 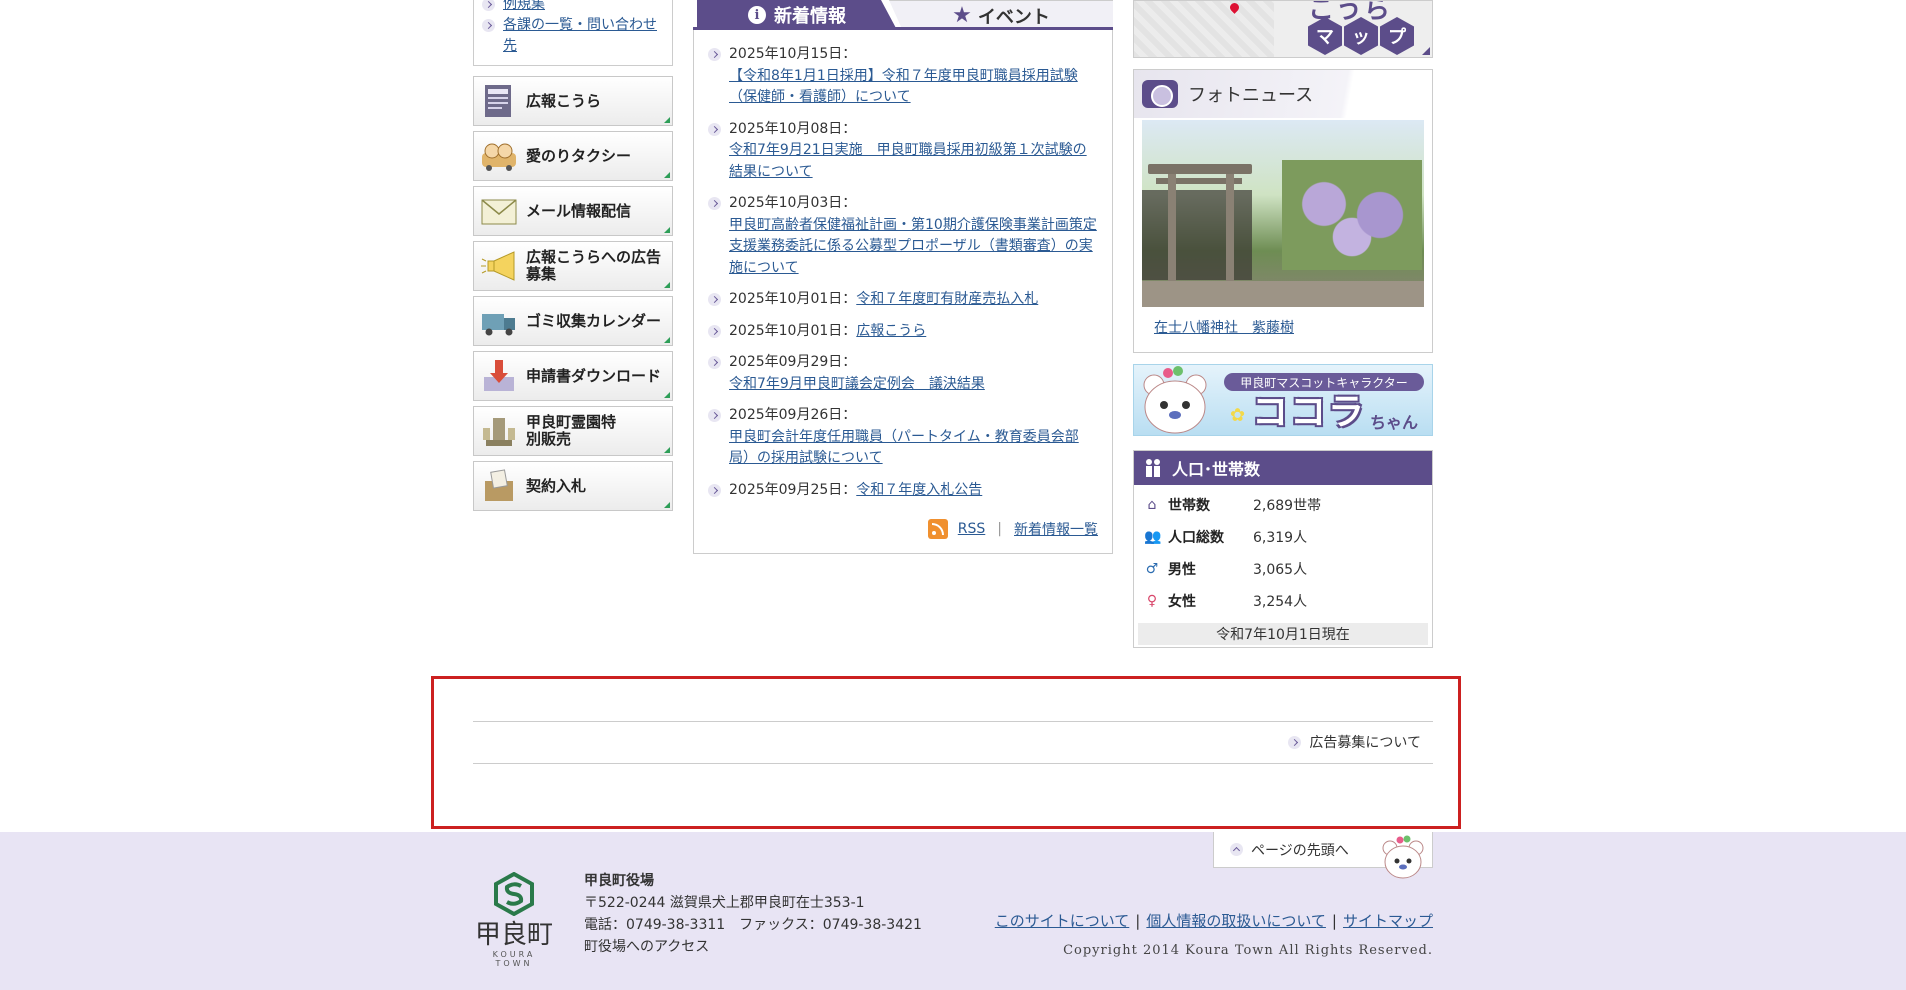 I want to click on mail-icon, so click(x=499, y=212).